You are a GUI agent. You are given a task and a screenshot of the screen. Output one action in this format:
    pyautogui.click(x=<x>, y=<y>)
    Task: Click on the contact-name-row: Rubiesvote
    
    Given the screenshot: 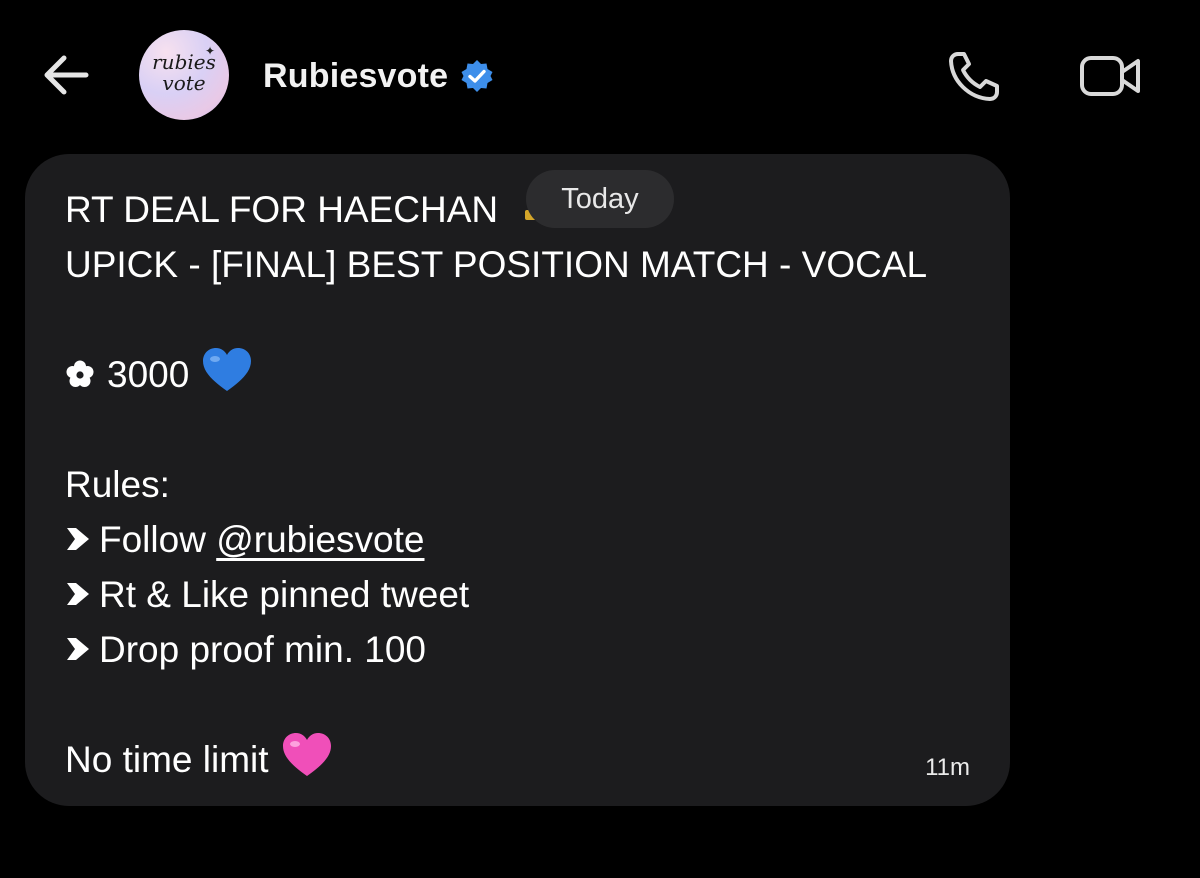 What is the action you would take?
    pyautogui.click(x=378, y=76)
    